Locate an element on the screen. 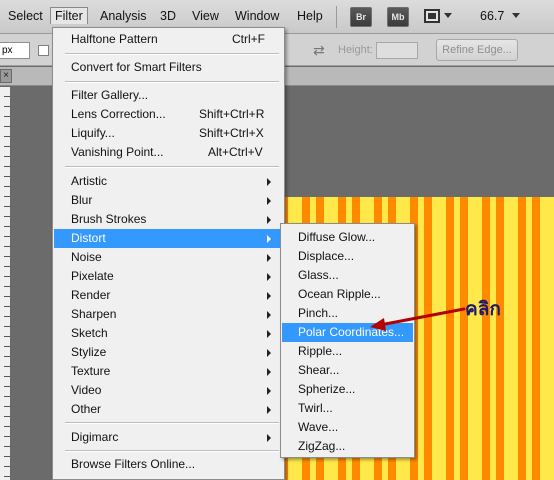 The height and width of the screenshot is (480, 554). menu-filter: Filter is located at coordinates (69, 15).